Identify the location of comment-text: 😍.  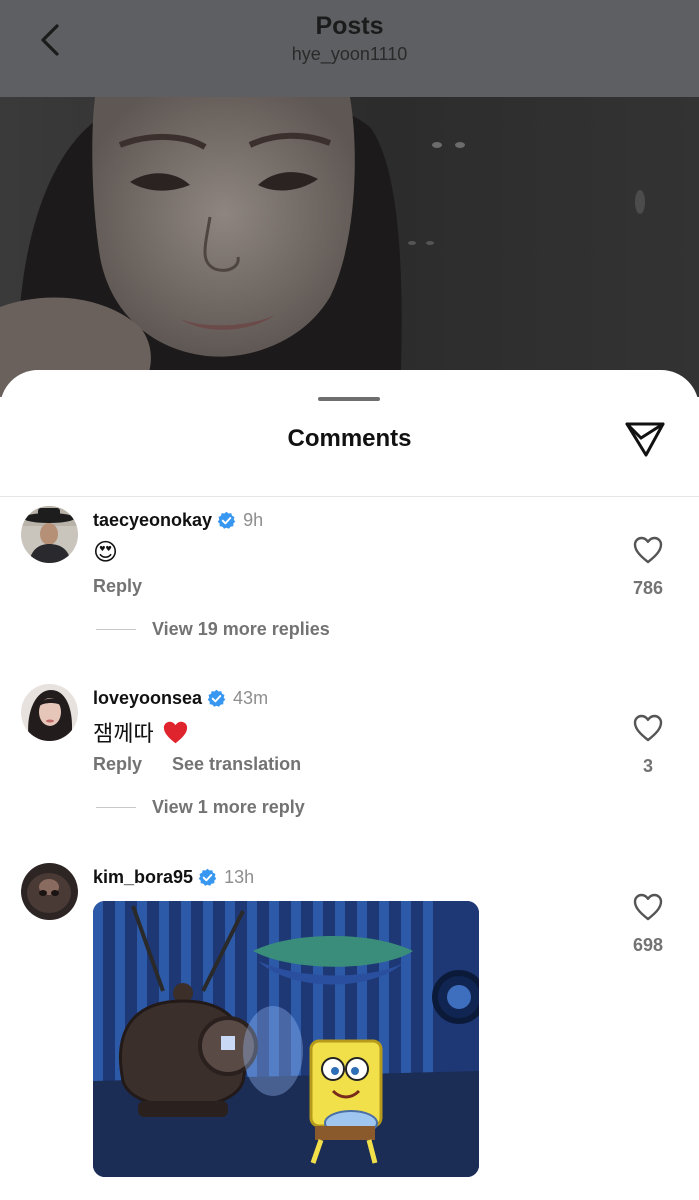
(105, 552).